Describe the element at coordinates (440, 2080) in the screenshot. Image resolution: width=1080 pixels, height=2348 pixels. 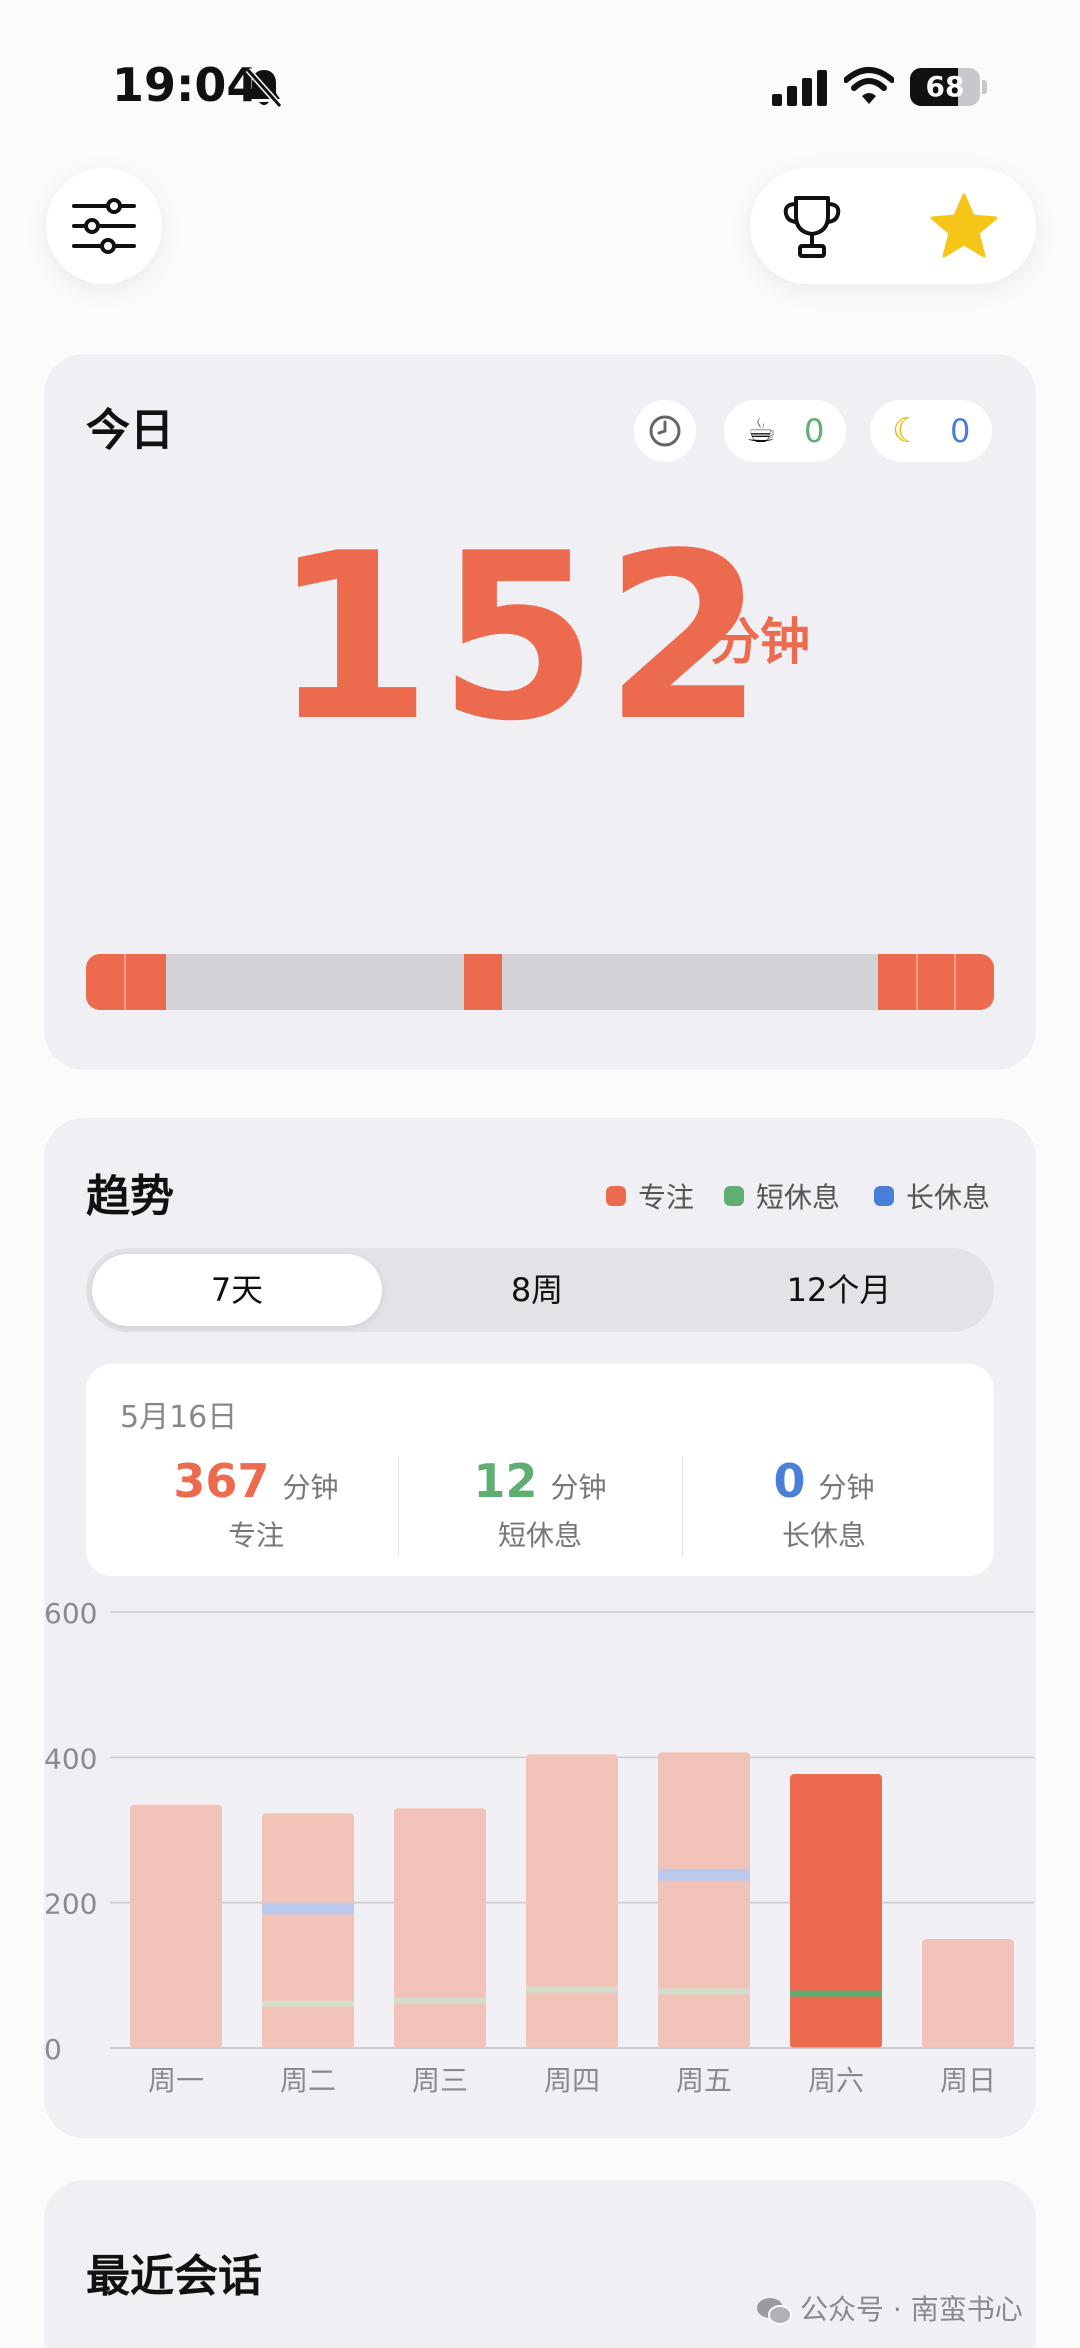
I see `x-tick-label: 周三` at that location.